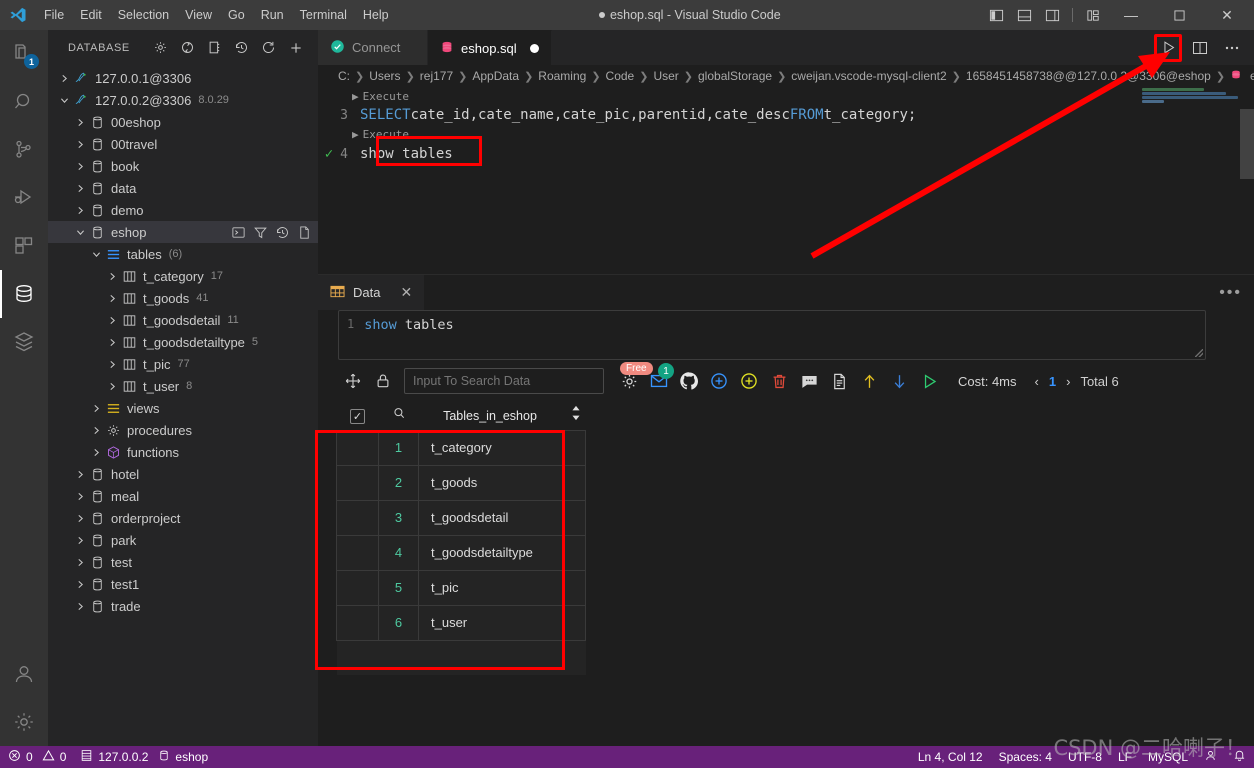 The width and height of the screenshot is (1254, 768). Describe the element at coordinates (950, 757) in the screenshot. I see `cursor-position: Ln 4, Col 12` at that location.